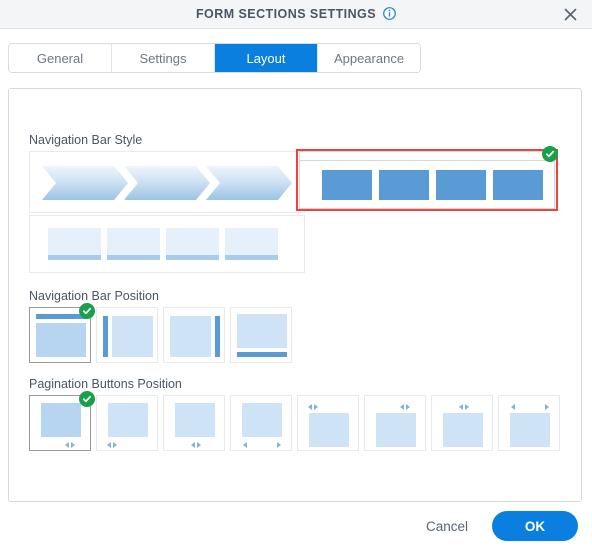 The height and width of the screenshot is (550, 592). I want to click on nav-style-selected-badge, so click(550, 154).